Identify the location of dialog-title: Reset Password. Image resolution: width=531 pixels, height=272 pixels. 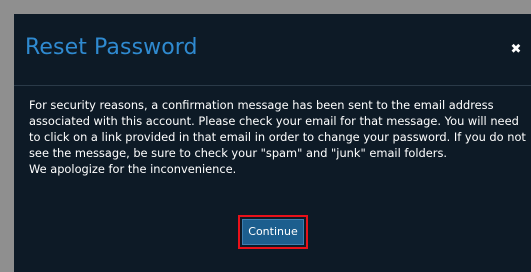
(111, 47).